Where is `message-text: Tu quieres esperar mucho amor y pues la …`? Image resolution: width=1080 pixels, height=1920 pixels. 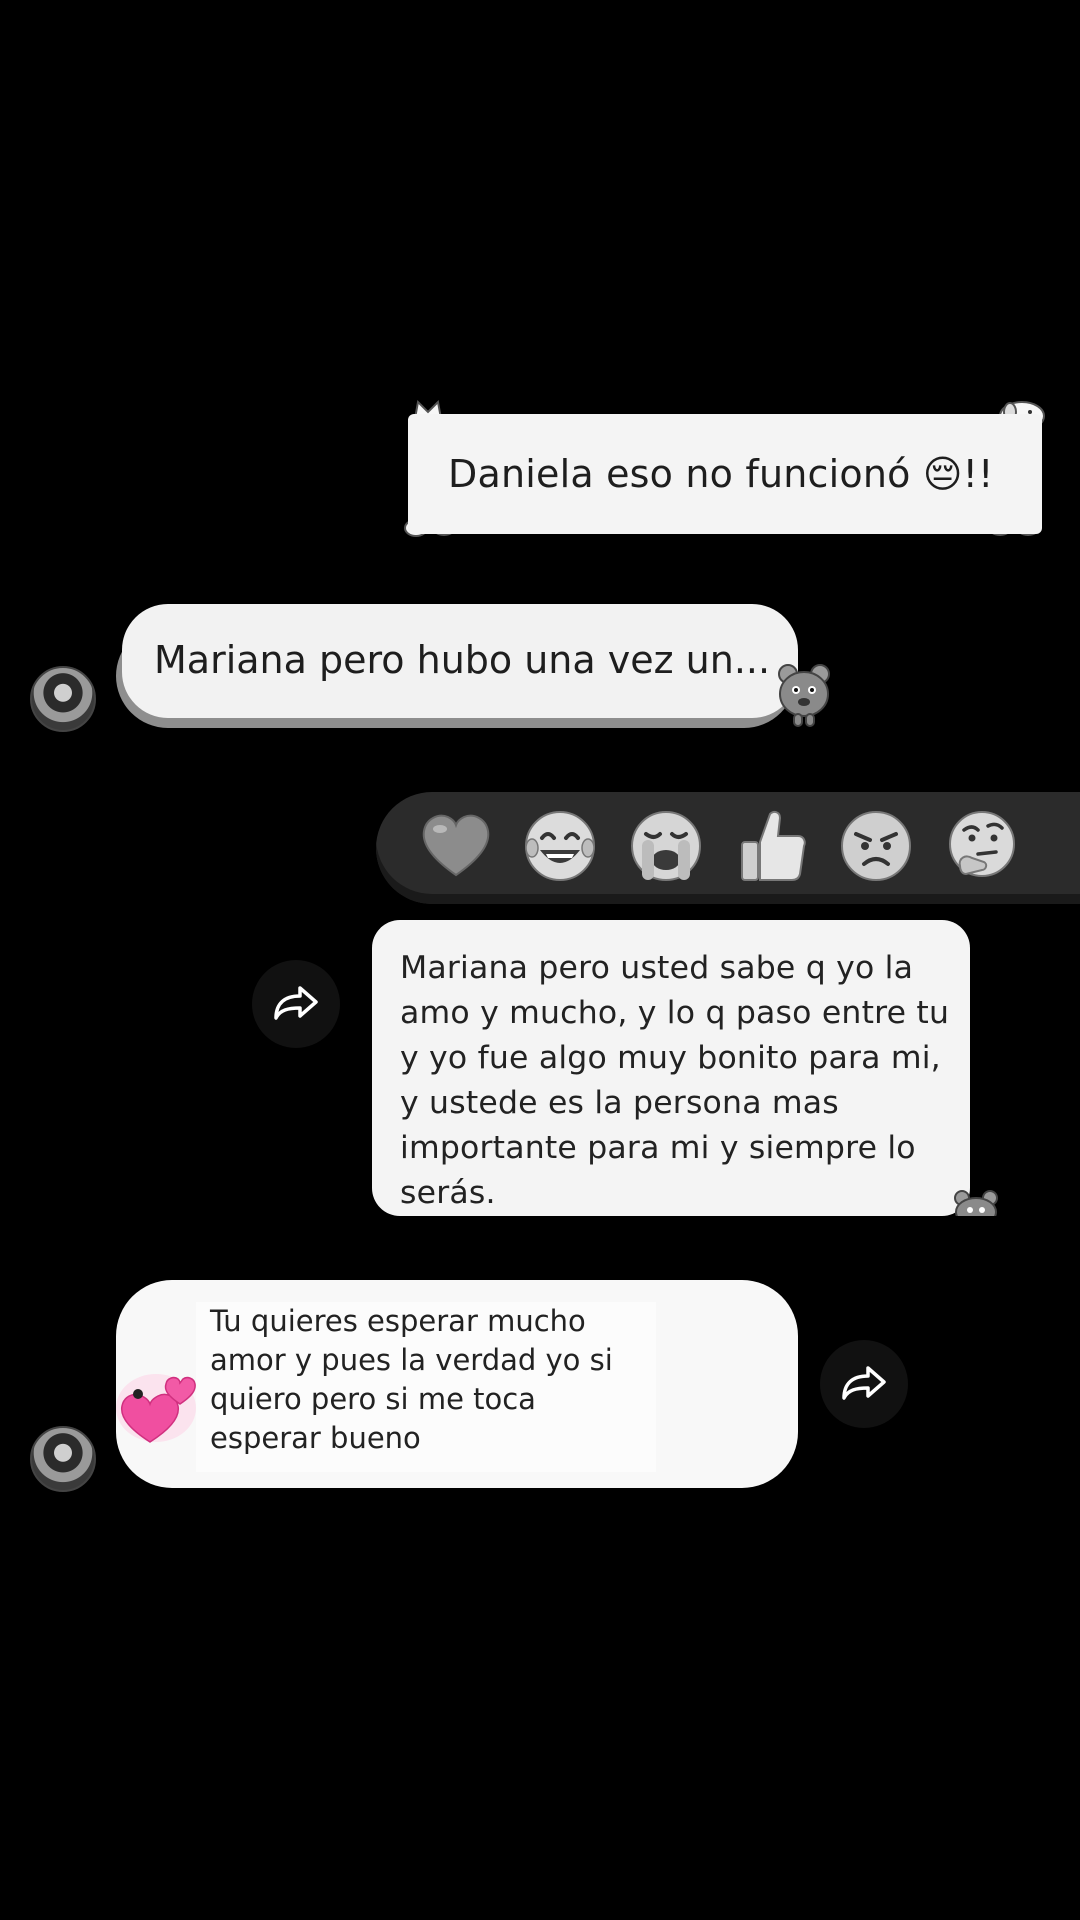
message-text: Tu quieres esperar mucho amor y pues la … is located at coordinates (411, 1379).